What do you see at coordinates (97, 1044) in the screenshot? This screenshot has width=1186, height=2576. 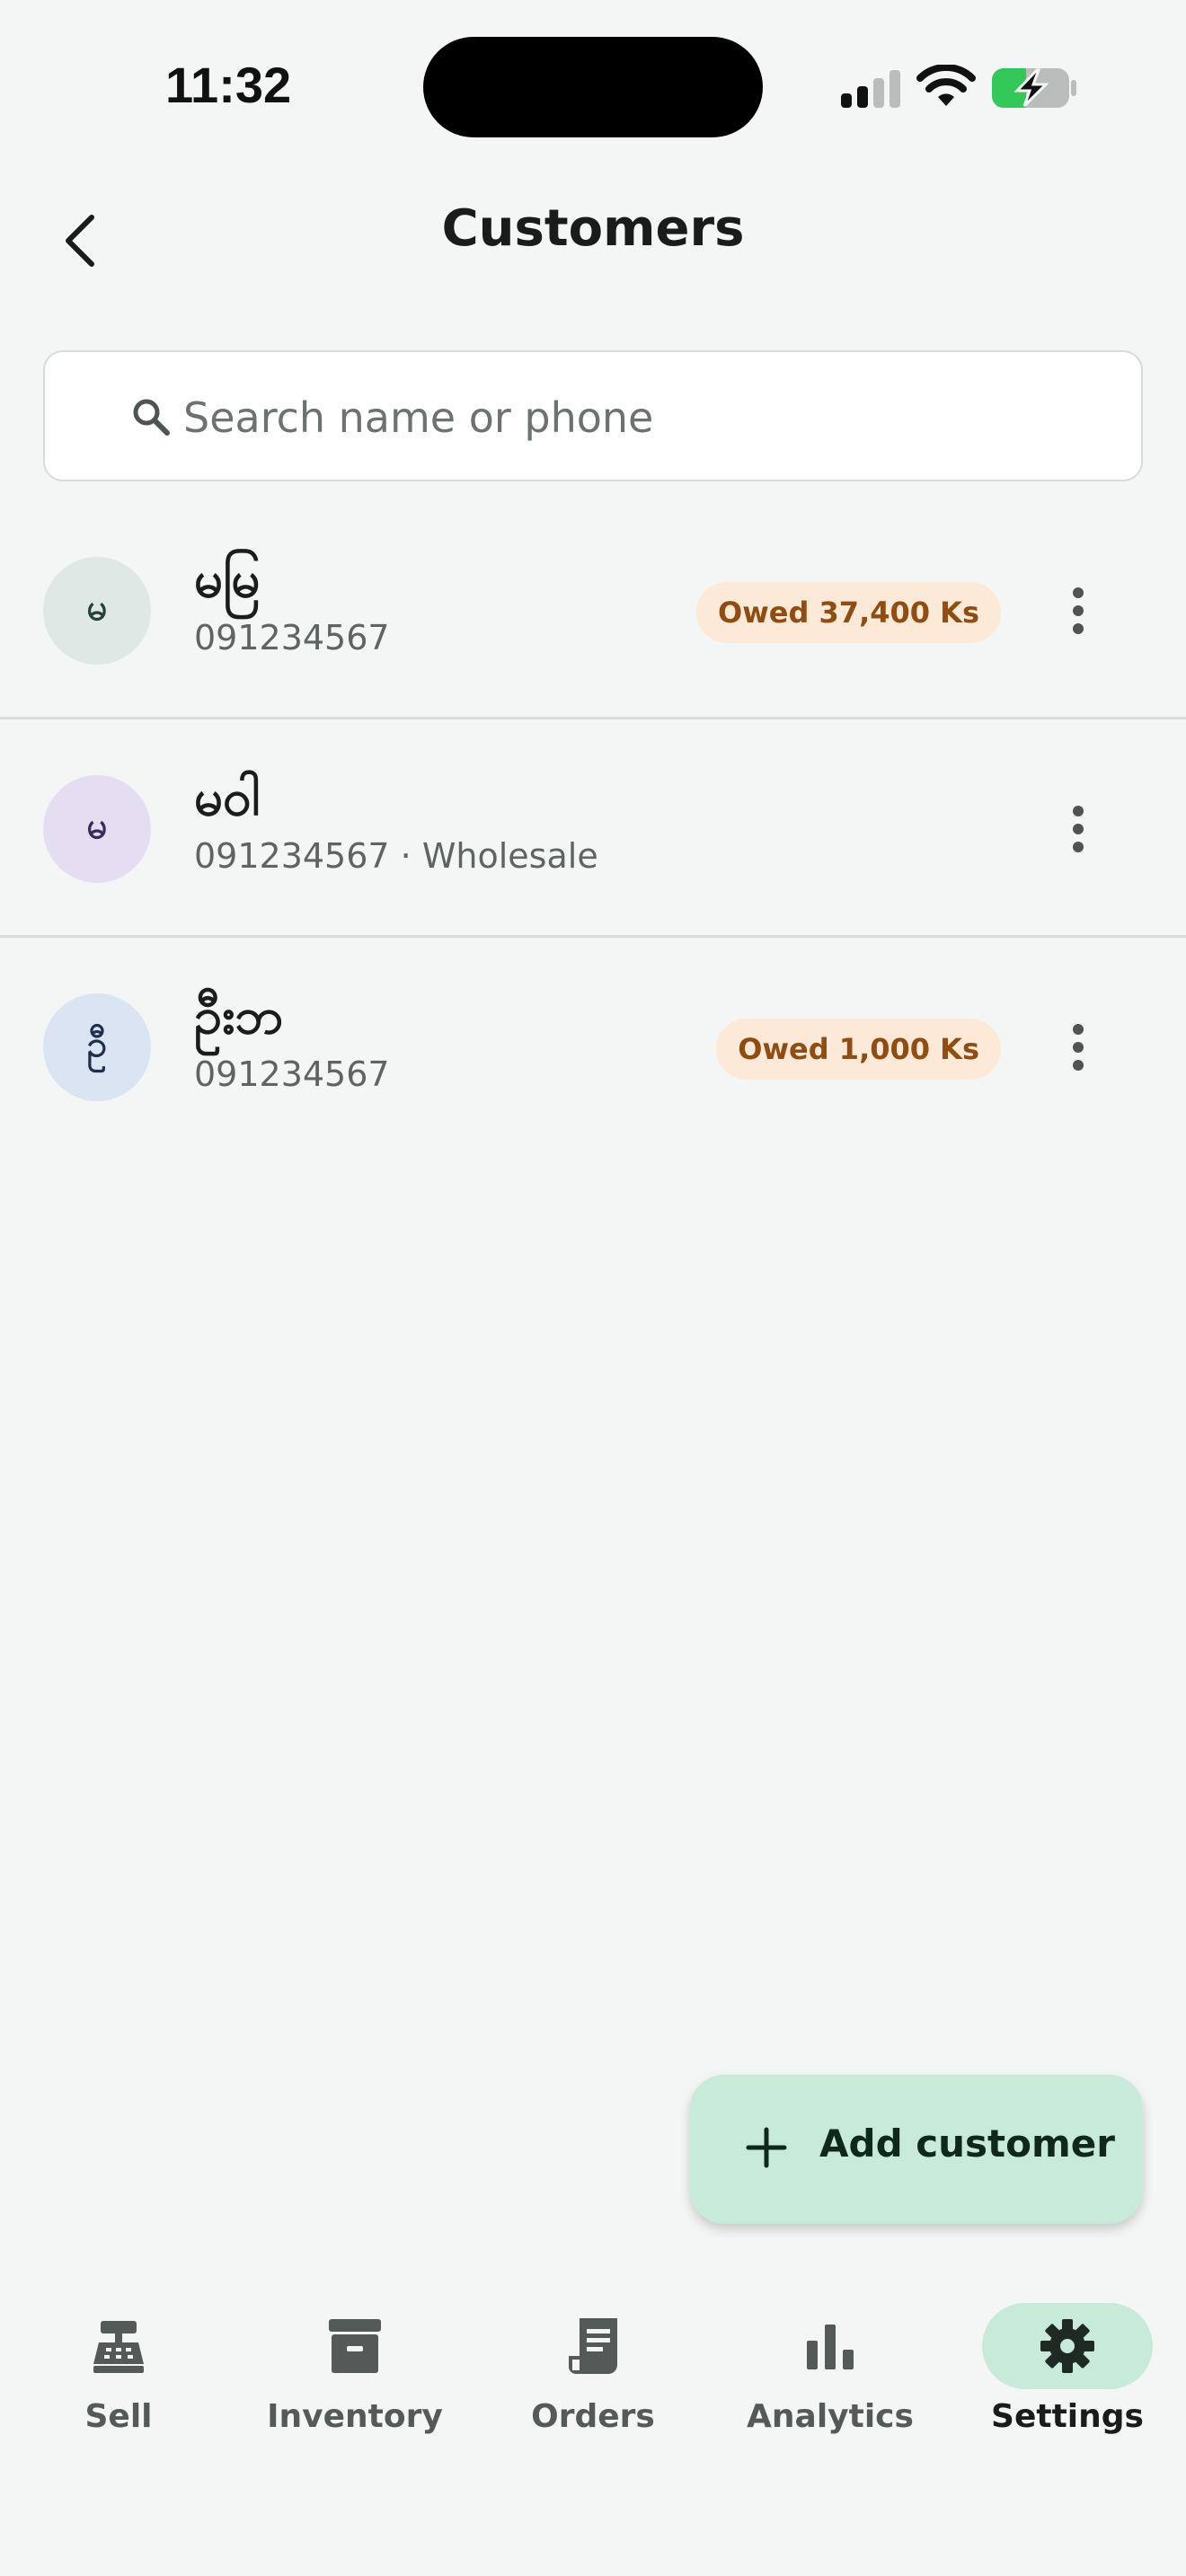 I see `avatar-initial: ဦ` at bounding box center [97, 1044].